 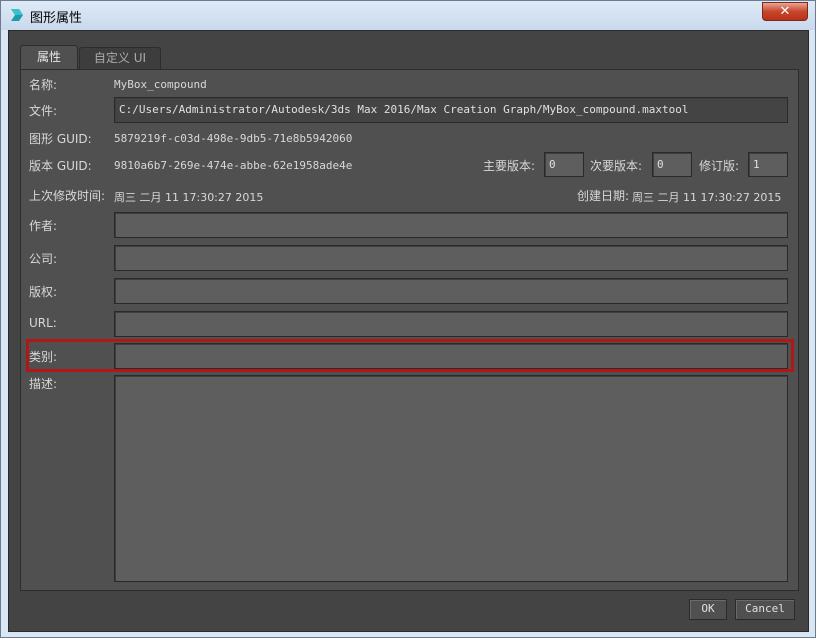 I want to click on category-label: 类别:, so click(x=43, y=357).